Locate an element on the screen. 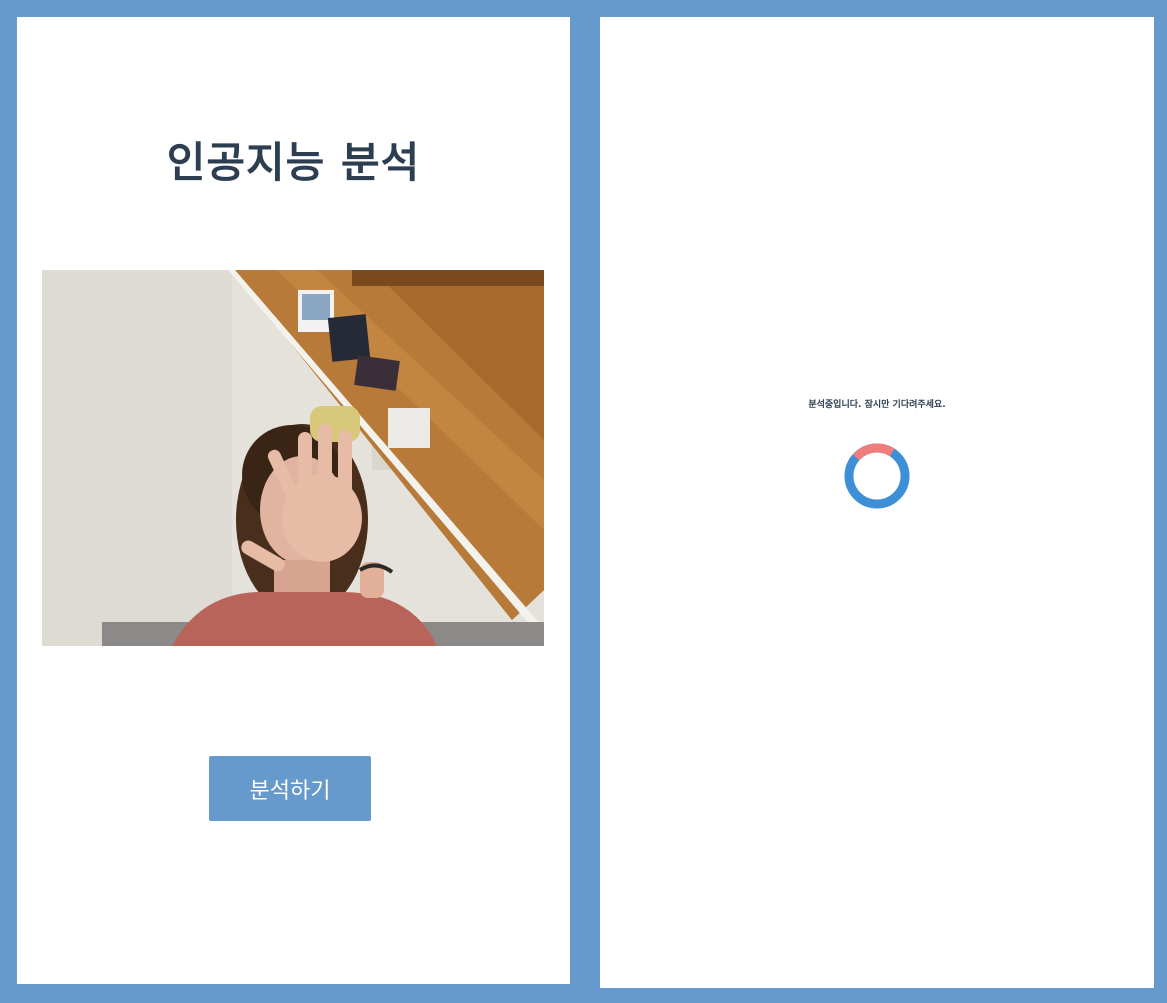  analyze-button: 분석하기 is located at coordinates (290, 788).